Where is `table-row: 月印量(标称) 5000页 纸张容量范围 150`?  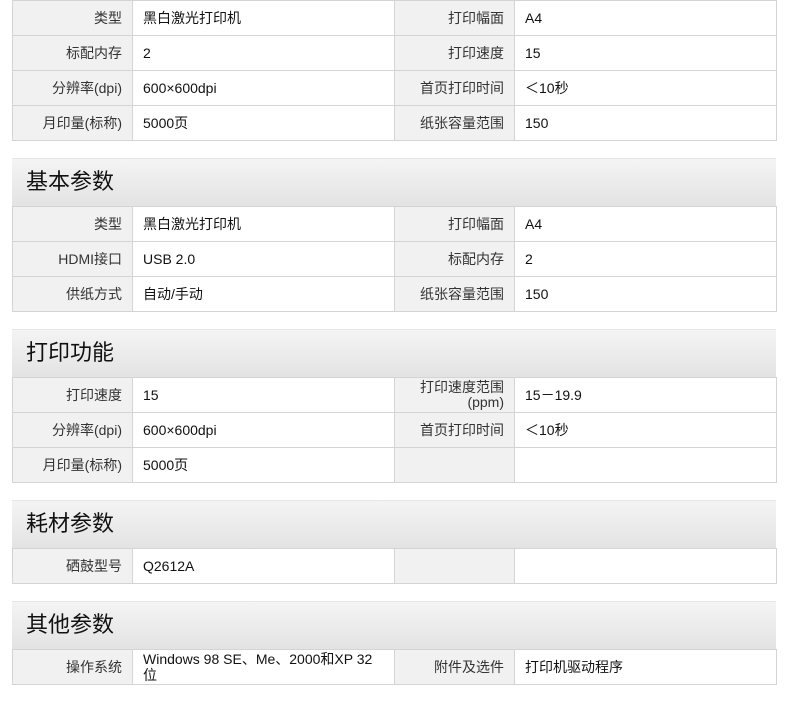 table-row: 月印量(标称) 5000页 纸张容量范围 150 is located at coordinates (394, 123).